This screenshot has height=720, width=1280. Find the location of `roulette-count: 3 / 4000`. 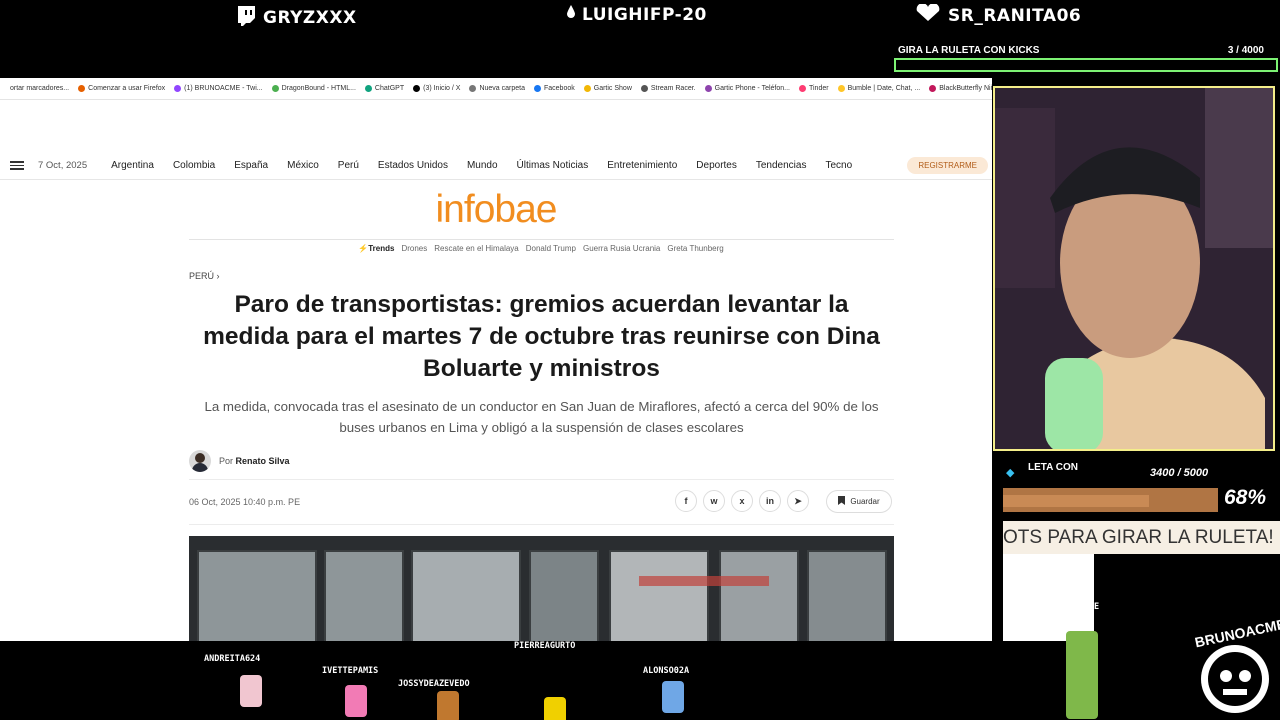

roulette-count: 3 / 4000 is located at coordinates (1245, 50).